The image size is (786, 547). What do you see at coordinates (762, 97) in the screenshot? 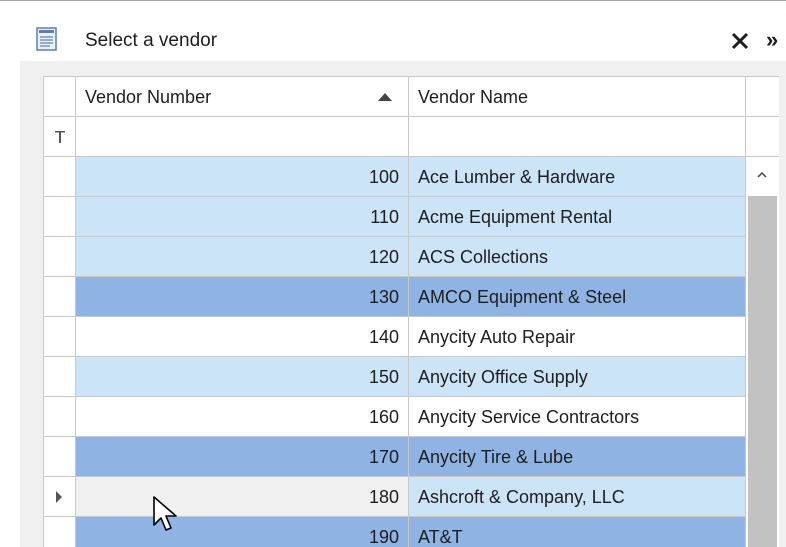
I see `header-scroll-corner` at bounding box center [762, 97].